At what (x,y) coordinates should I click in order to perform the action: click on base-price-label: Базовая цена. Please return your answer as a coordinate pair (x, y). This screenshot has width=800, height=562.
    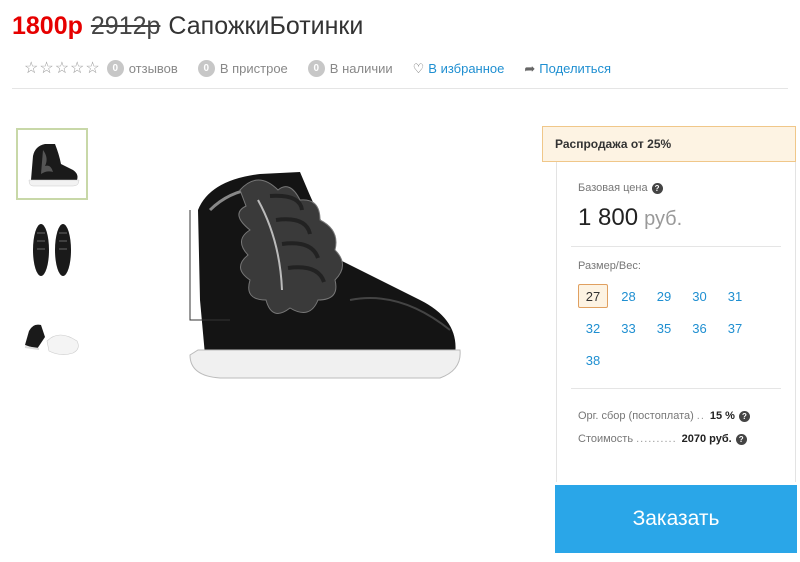
    Looking at the image, I should click on (613, 188).